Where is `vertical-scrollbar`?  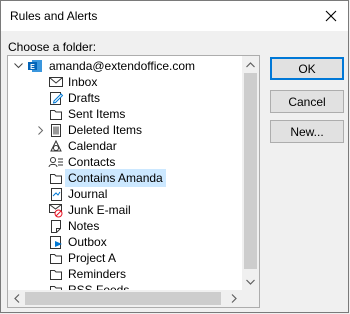
vertical-scrollbar is located at coordinates (250, 173).